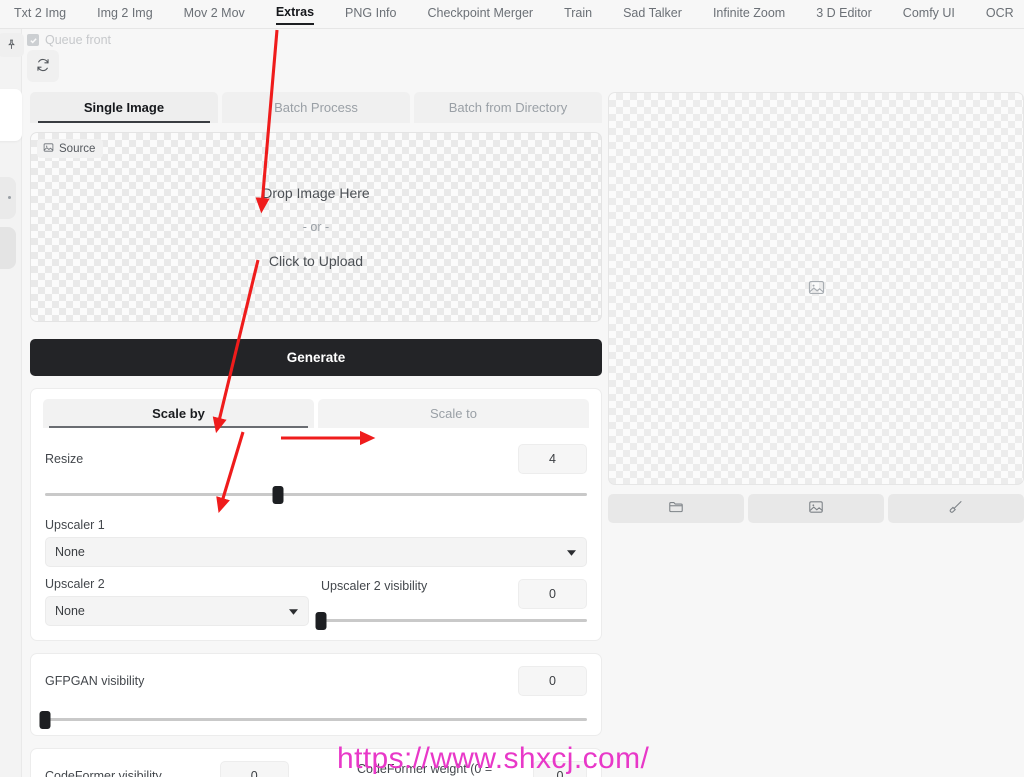  Describe the element at coordinates (125, 14) in the screenshot. I see `main-tab-img-2-img: Img 2 Img` at that location.